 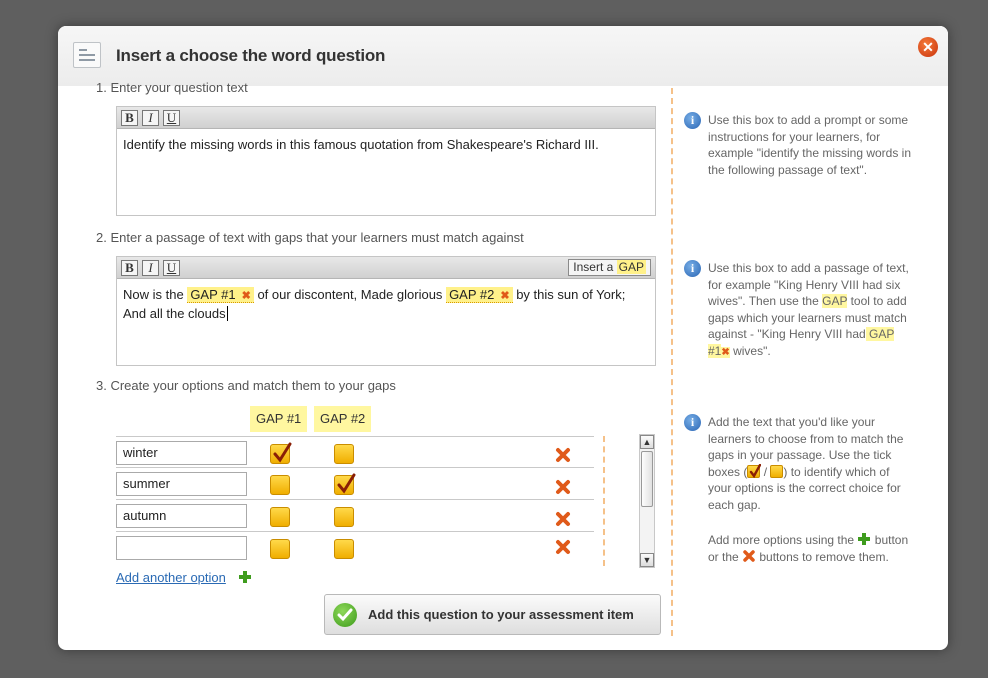 What do you see at coordinates (386, 268) in the screenshot?
I see `passage-toolbar: B I U Insert a GAP` at bounding box center [386, 268].